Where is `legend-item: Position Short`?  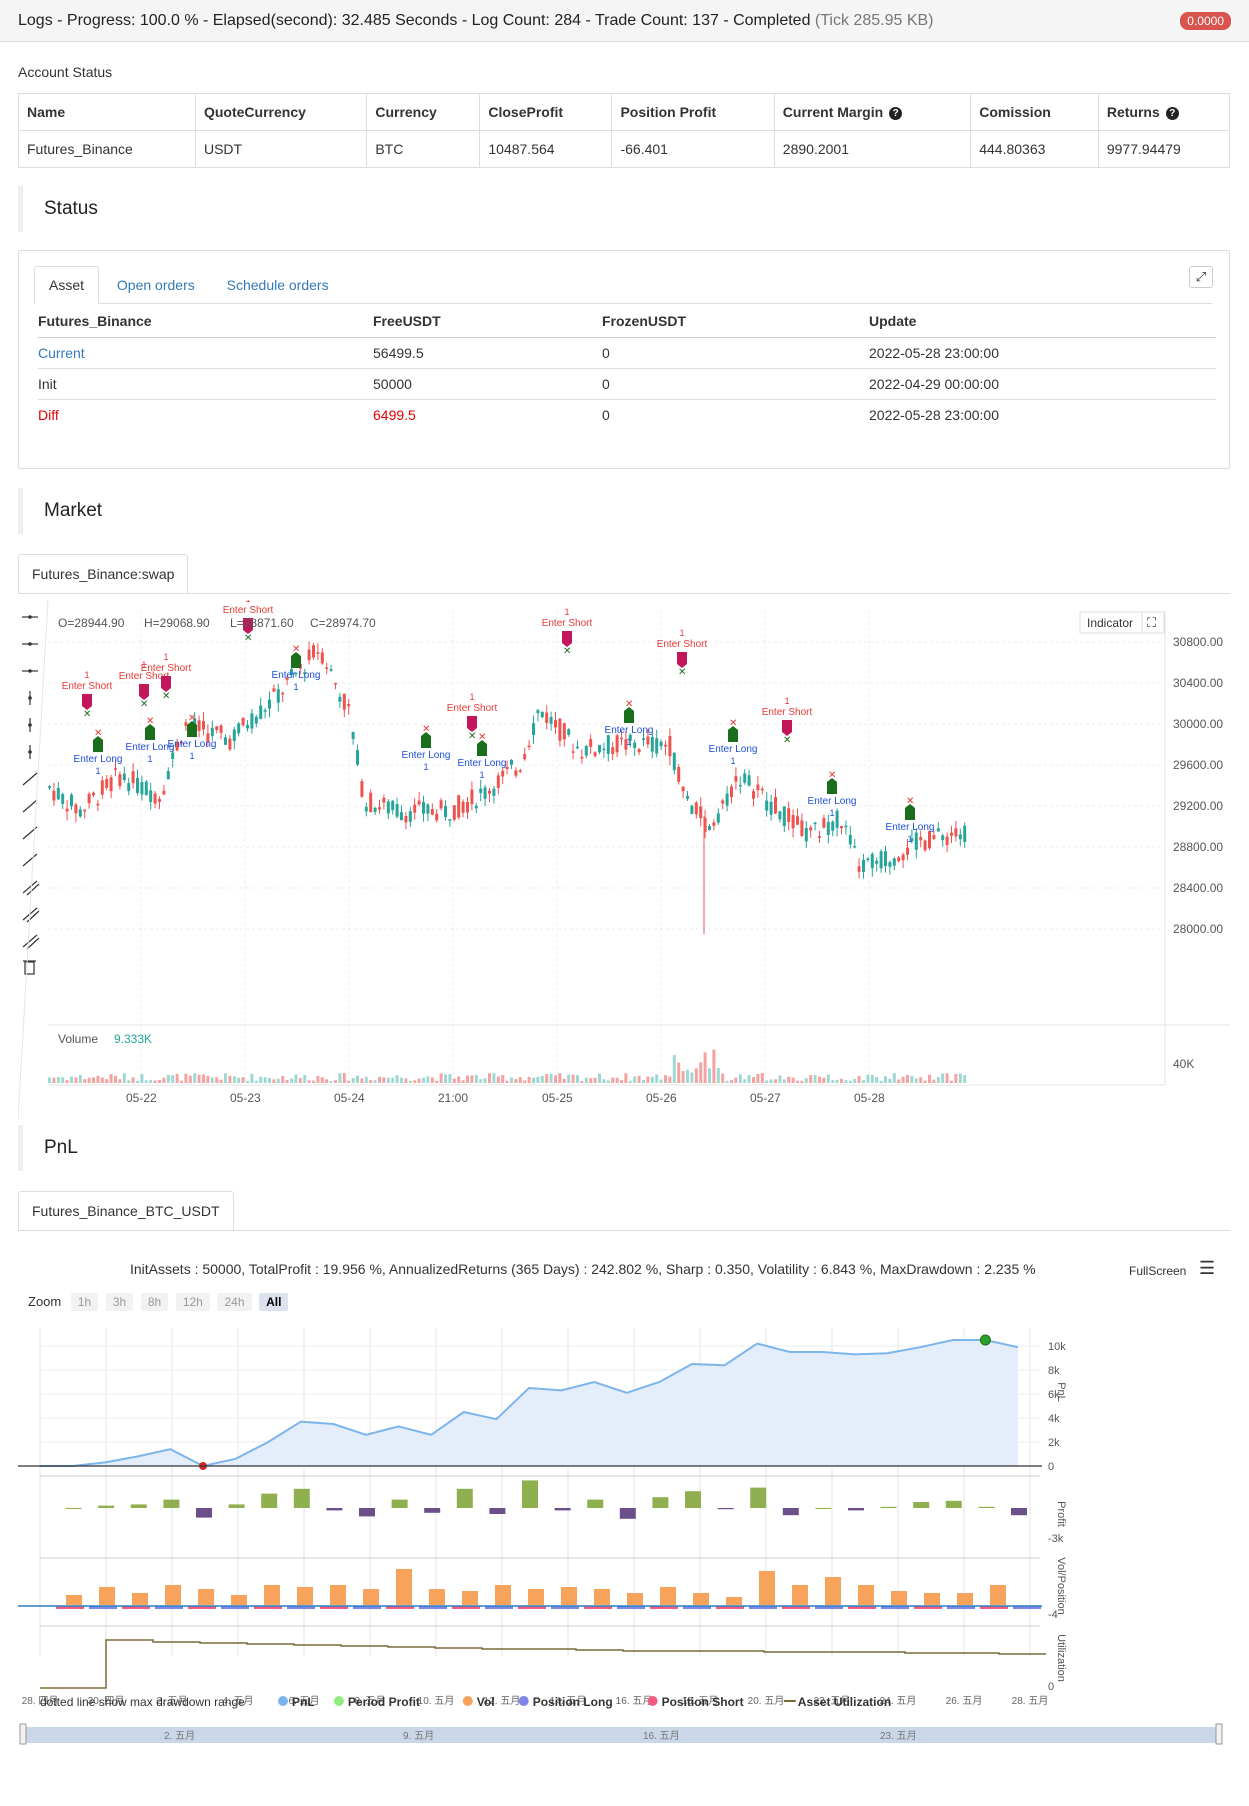 legend-item: Position Short is located at coordinates (695, 1702).